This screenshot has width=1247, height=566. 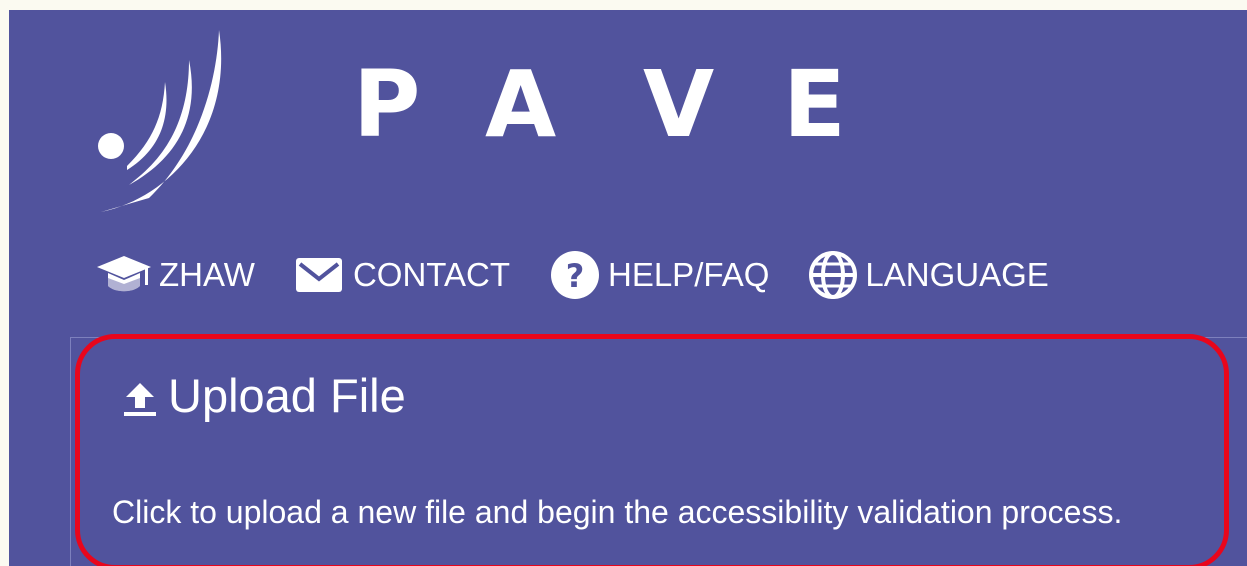 What do you see at coordinates (679, 104) in the screenshot?
I see `brand-letter: V` at bounding box center [679, 104].